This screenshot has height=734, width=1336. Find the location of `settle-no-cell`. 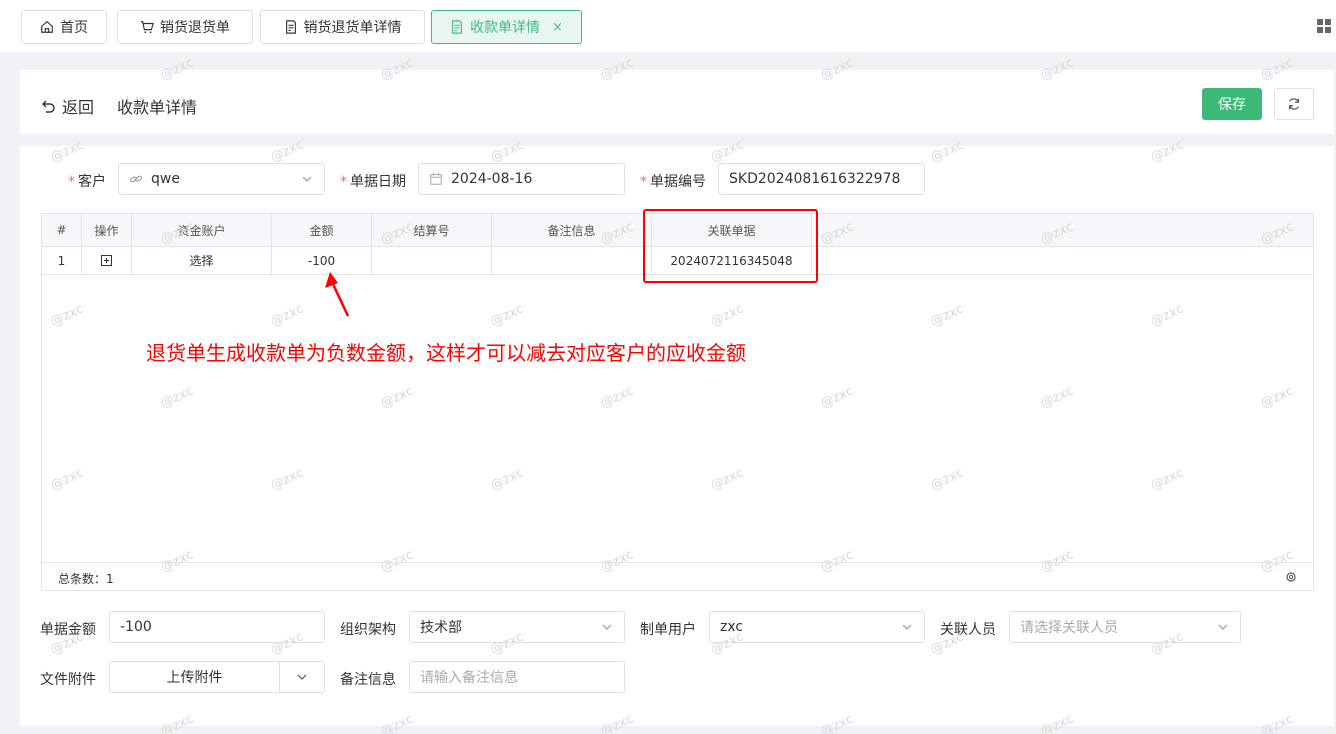

settle-no-cell is located at coordinates (432, 260).